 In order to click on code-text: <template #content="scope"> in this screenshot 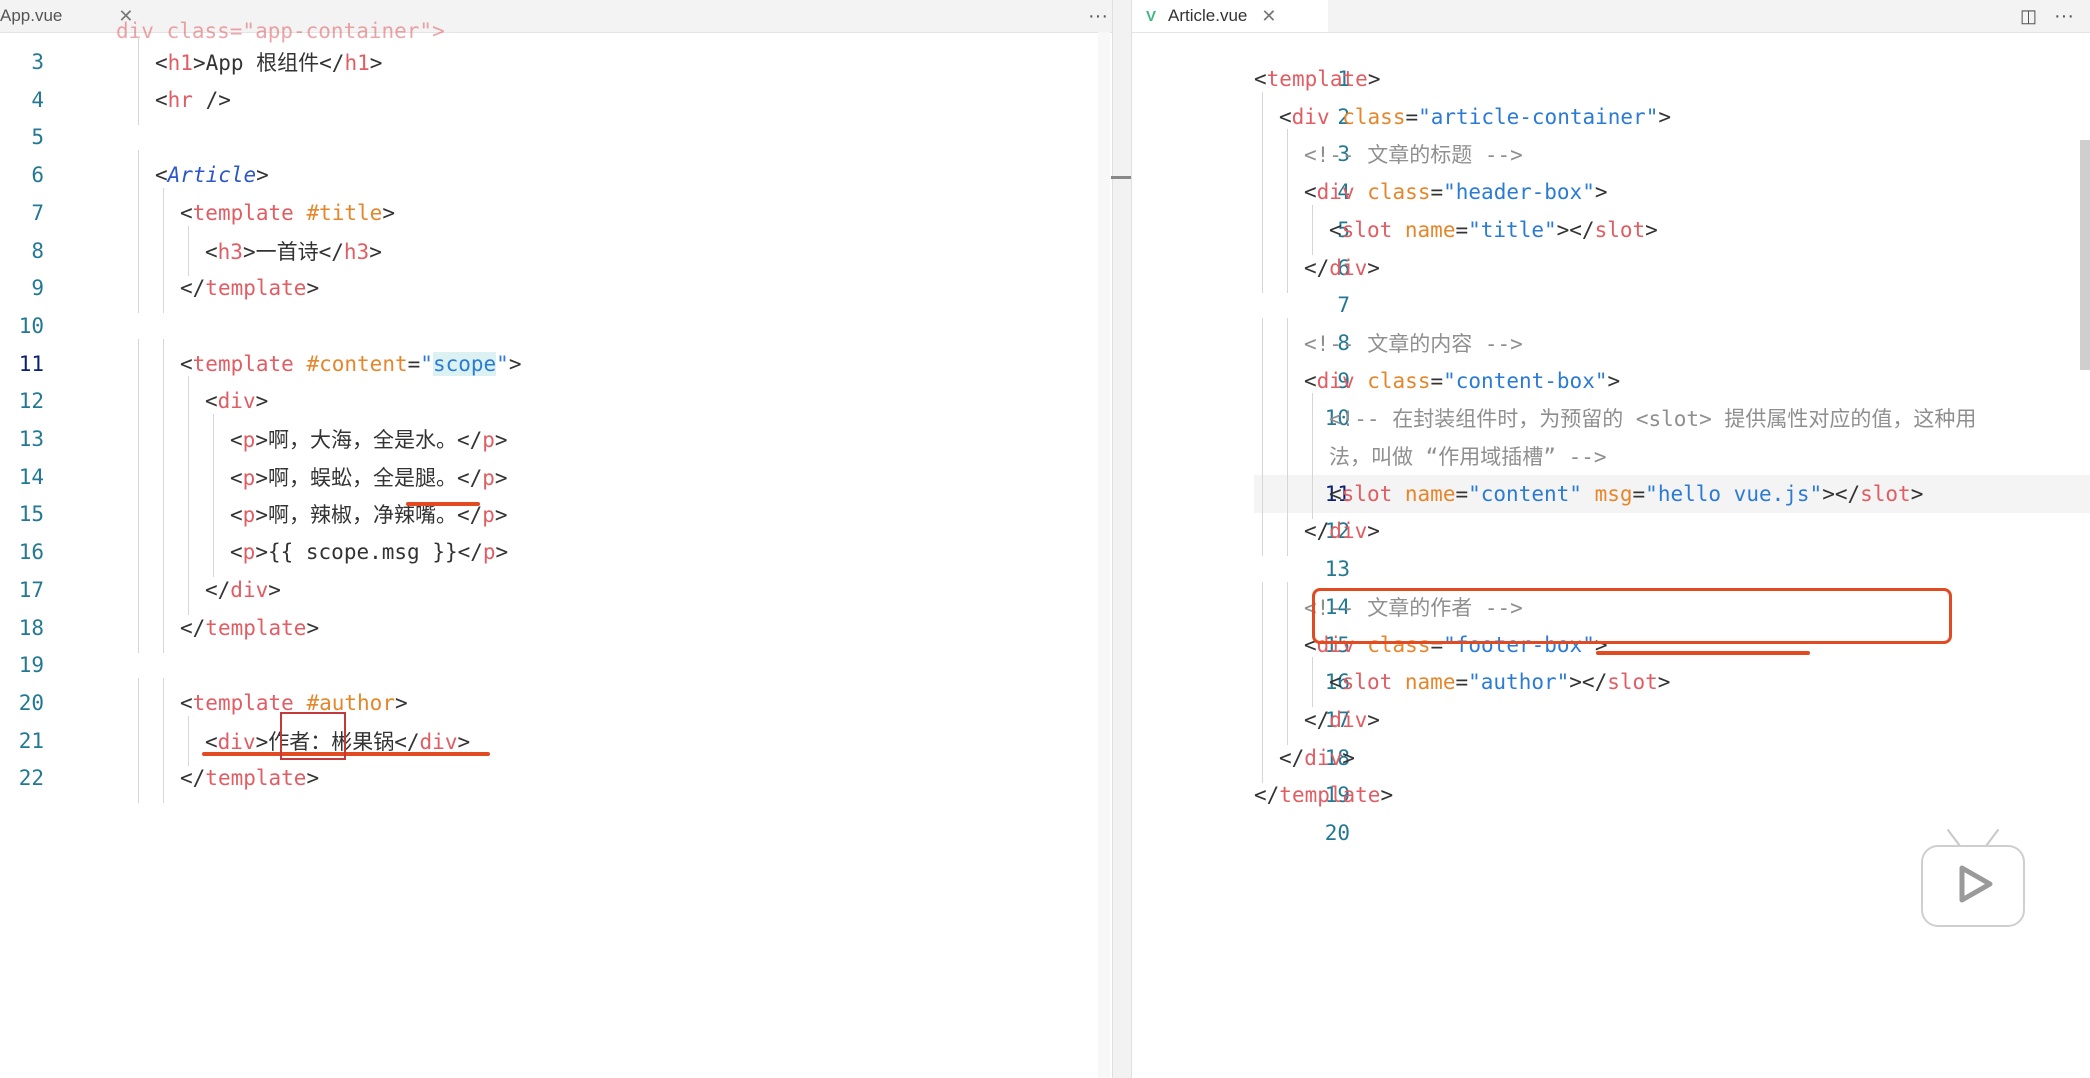, I will do `click(351, 363)`.